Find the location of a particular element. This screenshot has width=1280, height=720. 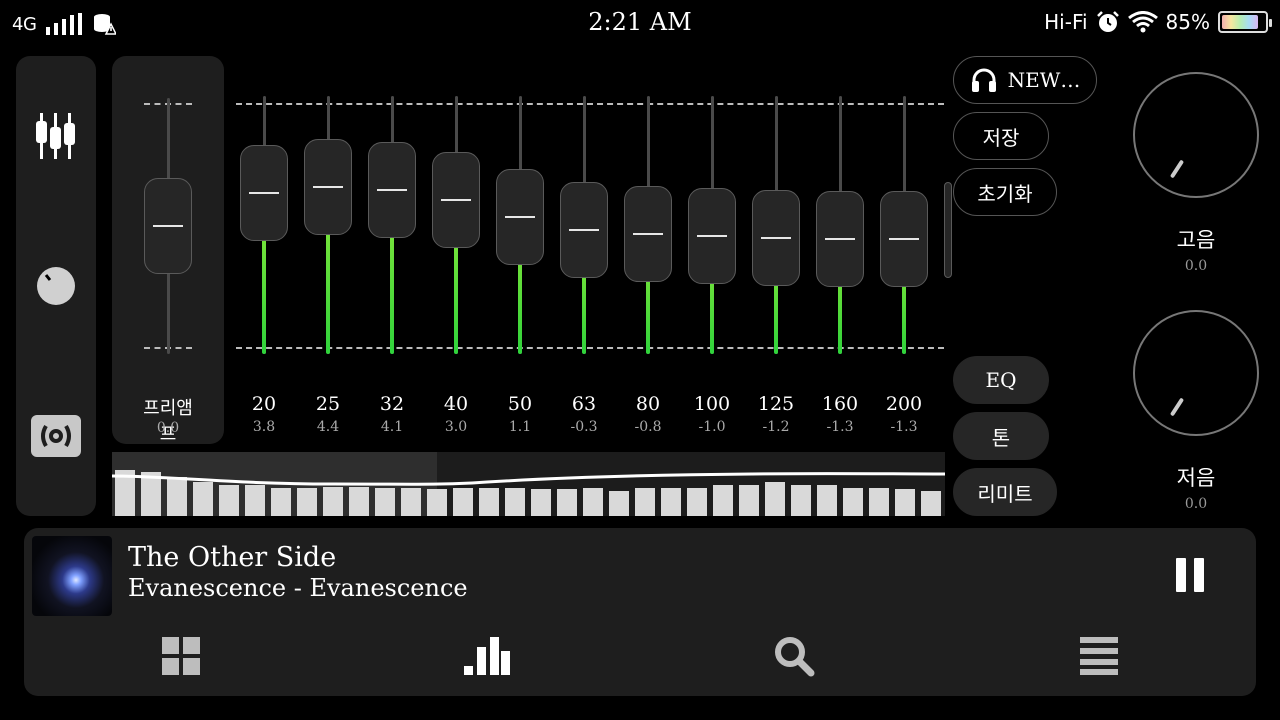

hifi-label: Hi-Fi is located at coordinates (1066, 22).